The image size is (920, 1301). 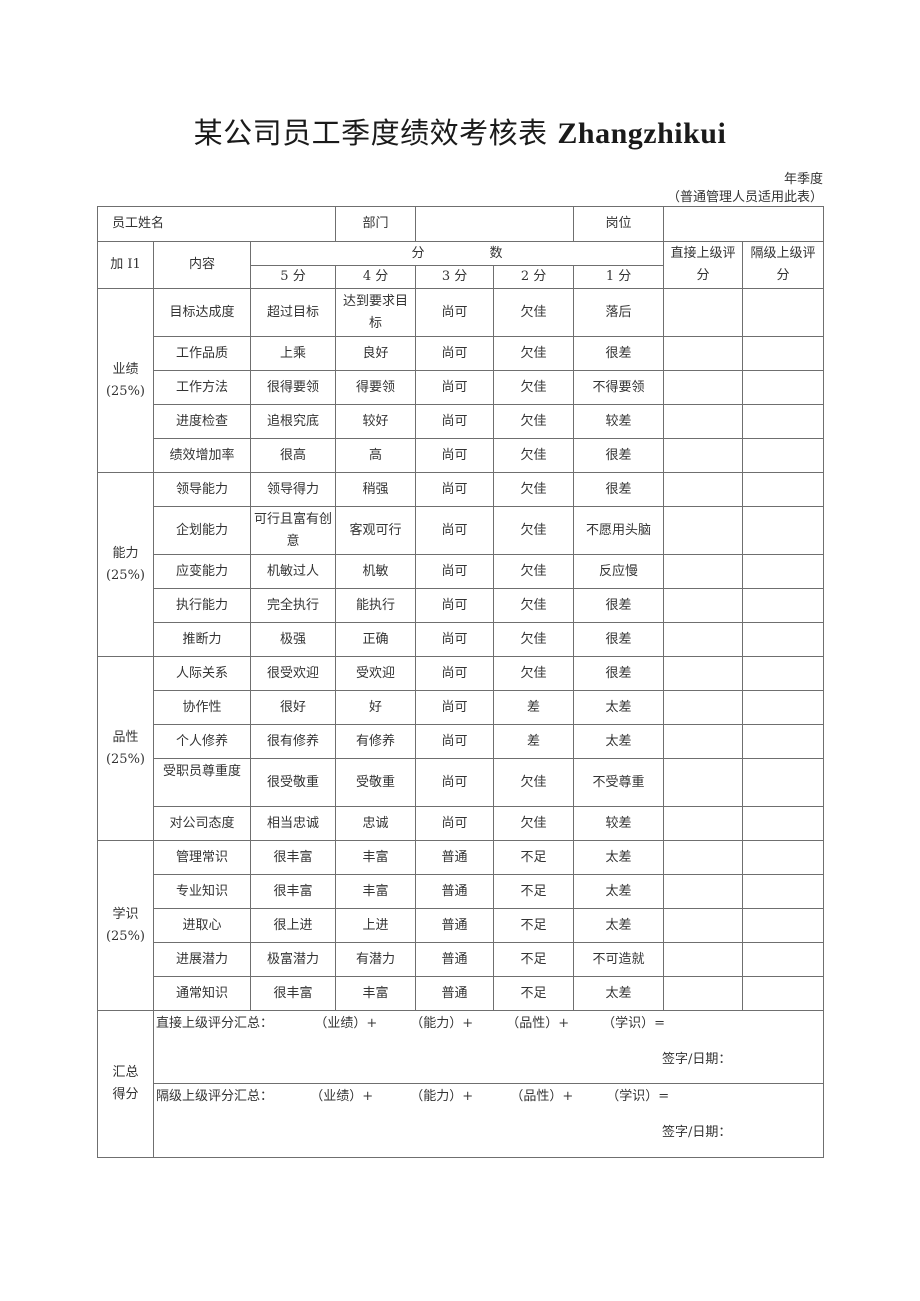 I want to click on score-1-descriptor: 反应慢, so click(x=619, y=571).